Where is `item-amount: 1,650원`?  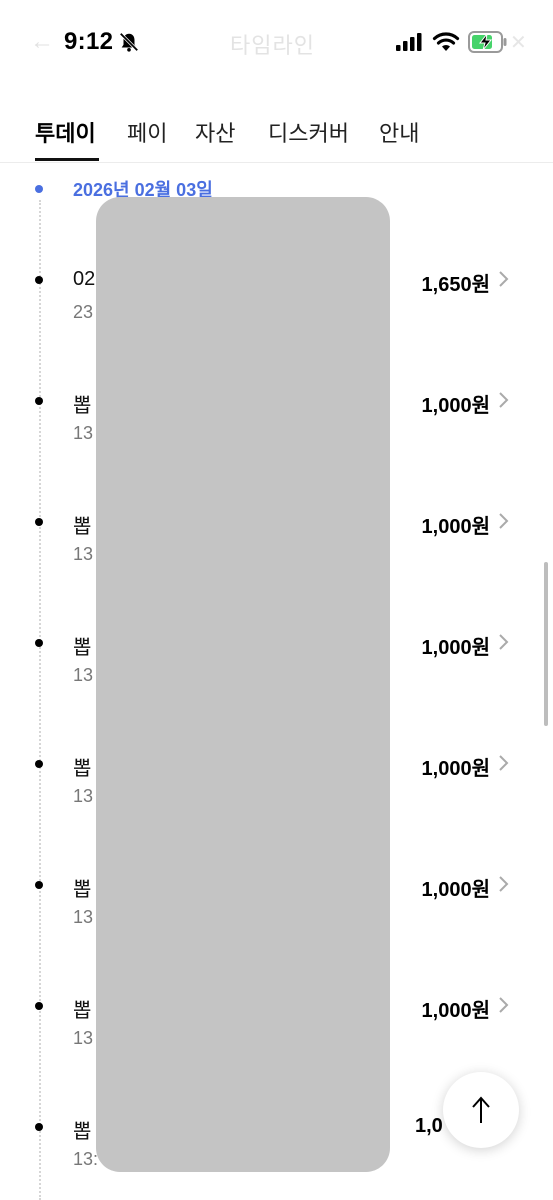
item-amount: 1,650원 is located at coordinates (455, 285).